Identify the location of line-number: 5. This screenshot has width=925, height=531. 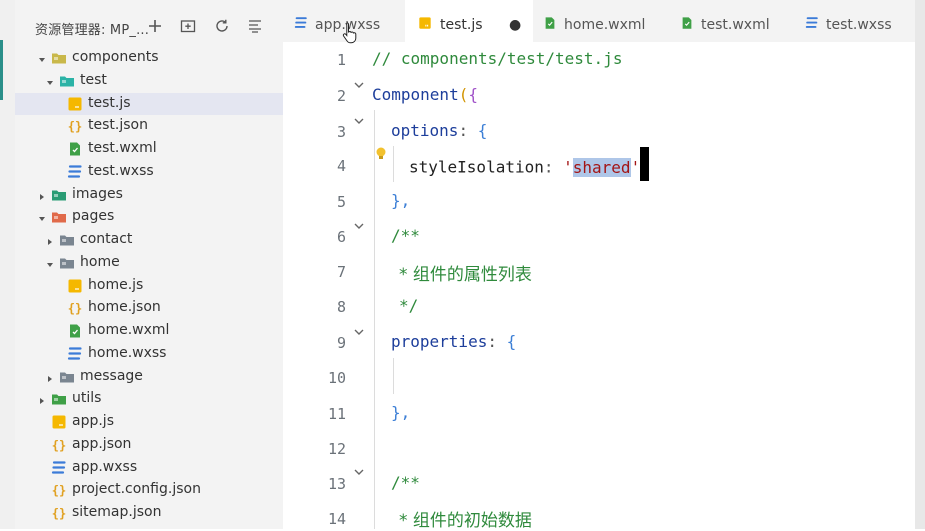
(341, 202).